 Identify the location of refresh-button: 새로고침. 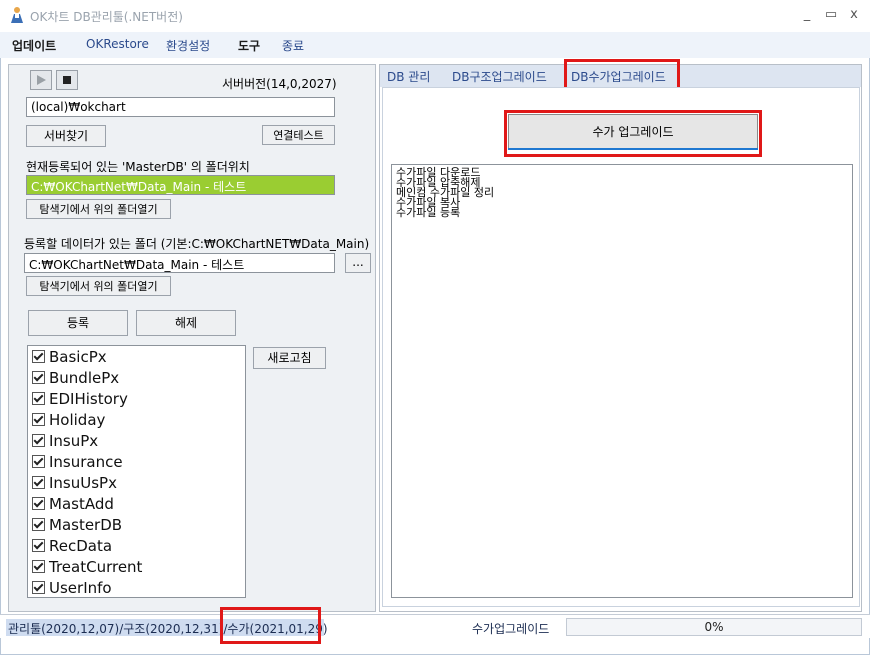
(289, 358).